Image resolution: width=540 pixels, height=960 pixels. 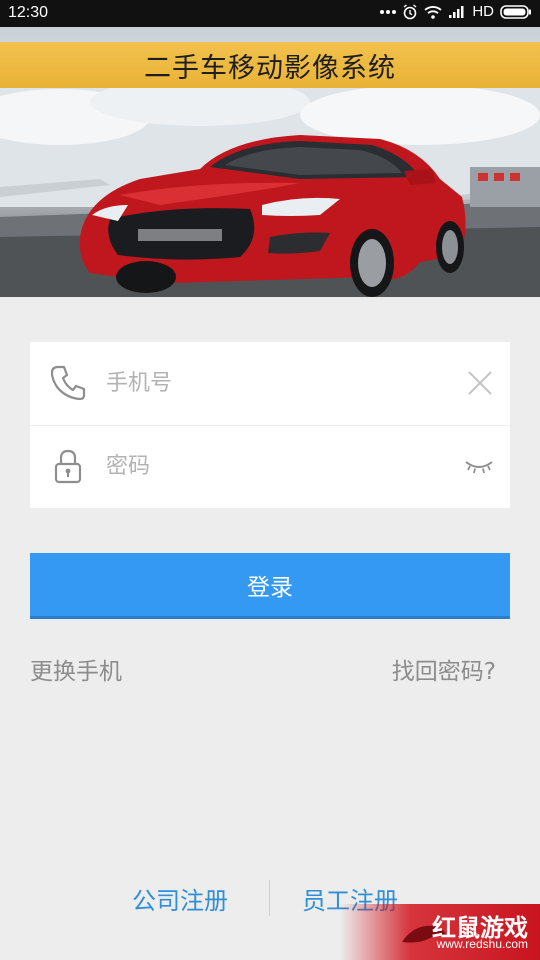 I want to click on more-dots-icon, so click(x=388, y=12).